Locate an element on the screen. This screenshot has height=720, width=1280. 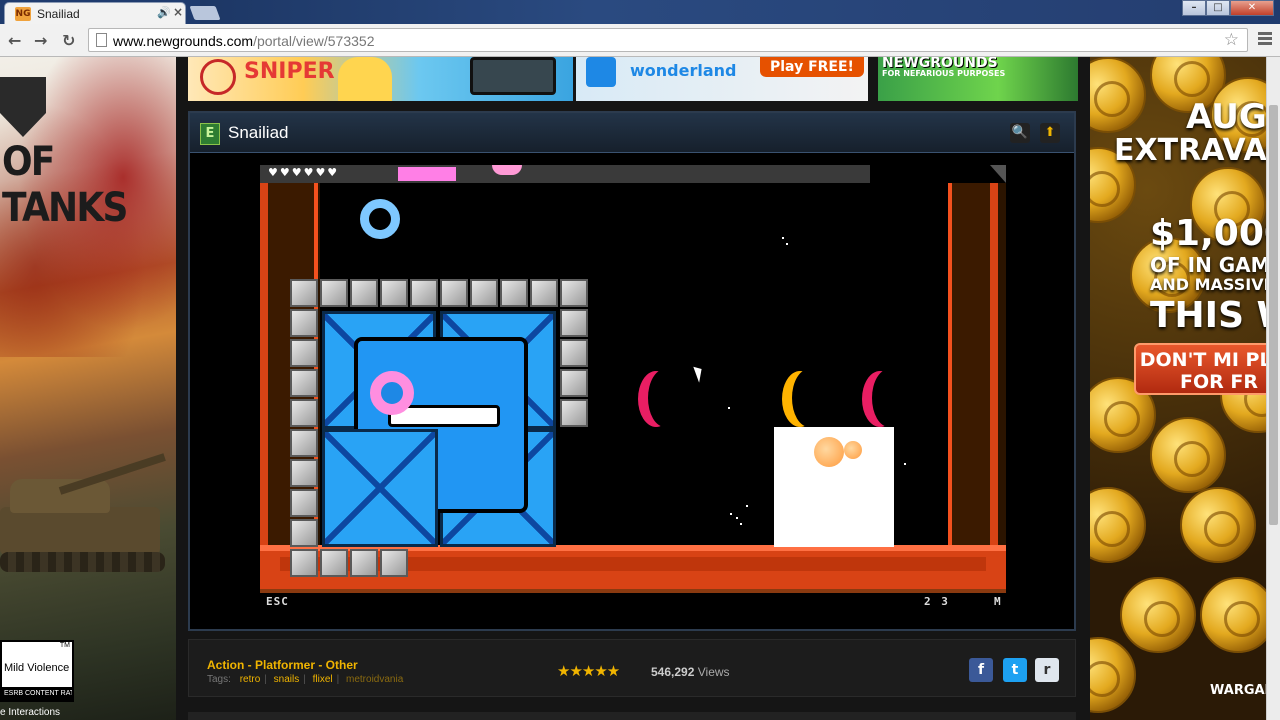
facebook-share-icon: f is located at coordinates (981, 670).